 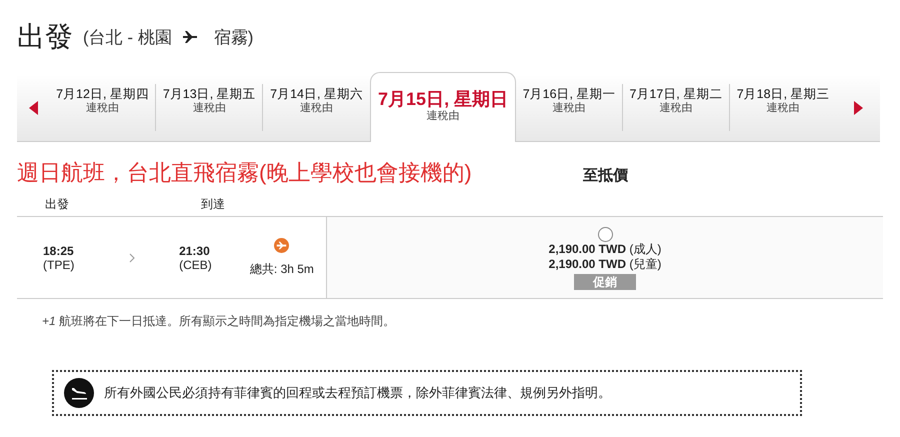 What do you see at coordinates (443, 107) in the screenshot?
I see `date-tab: 7月15日, 星期日 連稅由` at bounding box center [443, 107].